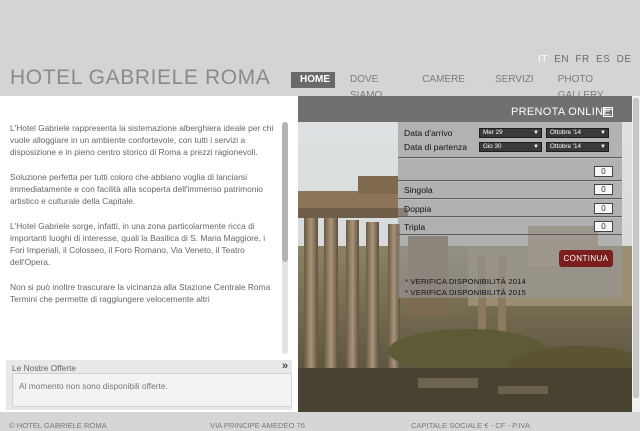 This screenshot has width=640, height=431. I want to click on text-scrollbar-thumb, so click(285, 192).